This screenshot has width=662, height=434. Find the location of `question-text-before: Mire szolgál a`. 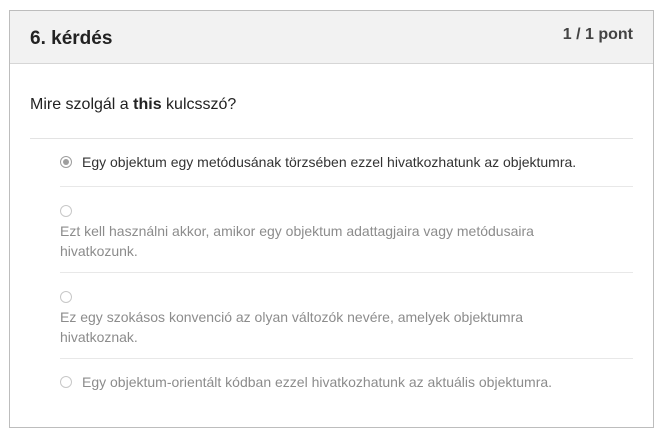

question-text-before: Mire szolgál a is located at coordinates (82, 104).